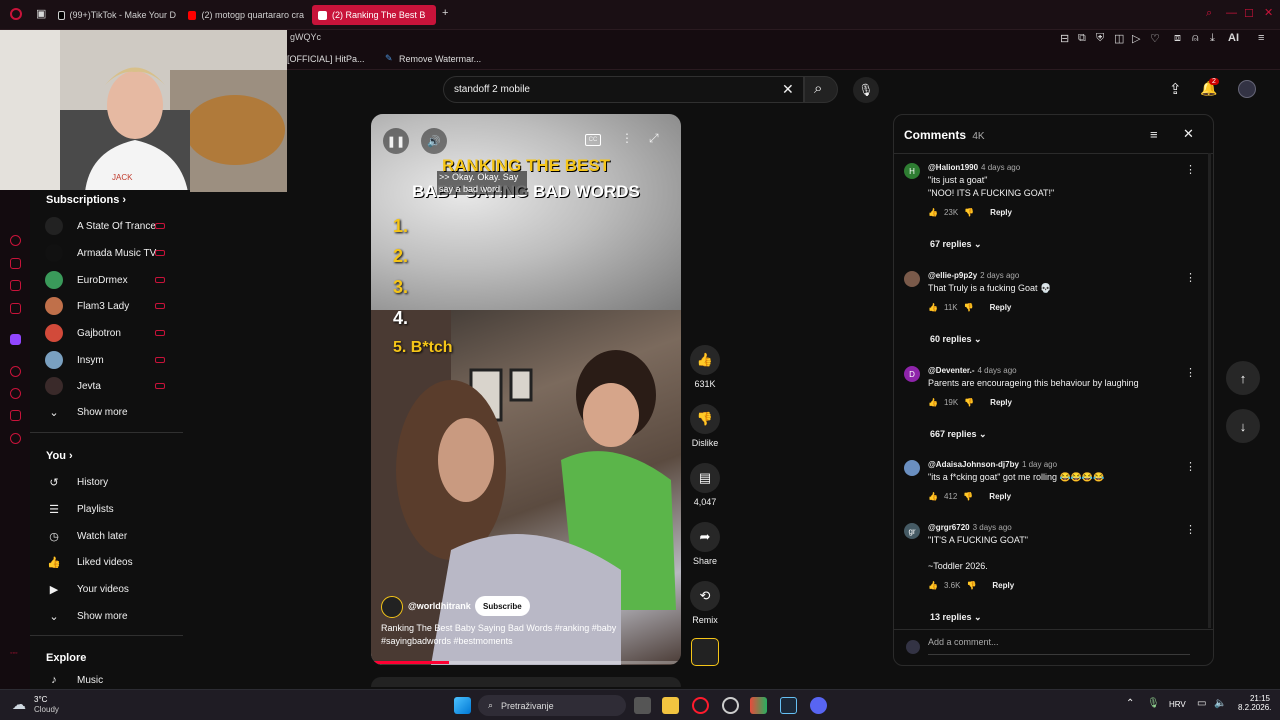 The width and height of the screenshot is (1280, 720). I want to click on microphone-icon: 🎙, so click(1153, 703).